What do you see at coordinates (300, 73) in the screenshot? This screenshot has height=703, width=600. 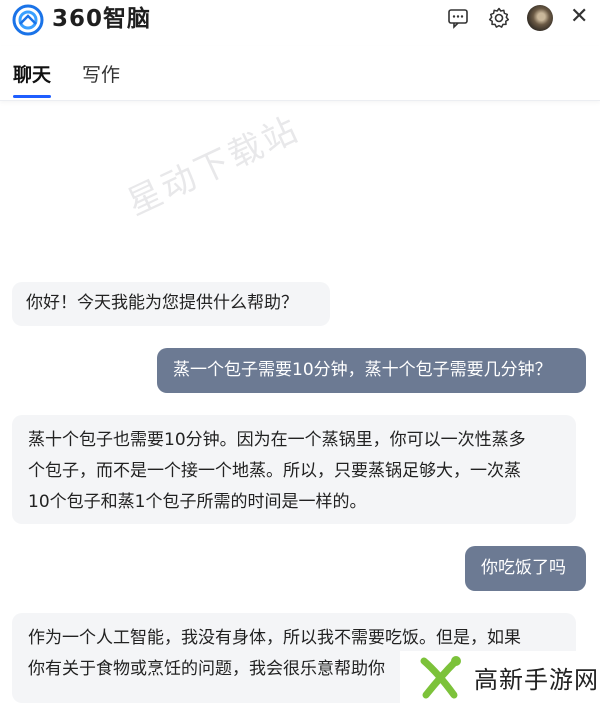 I see `tab-bar: 聊天 写作` at bounding box center [300, 73].